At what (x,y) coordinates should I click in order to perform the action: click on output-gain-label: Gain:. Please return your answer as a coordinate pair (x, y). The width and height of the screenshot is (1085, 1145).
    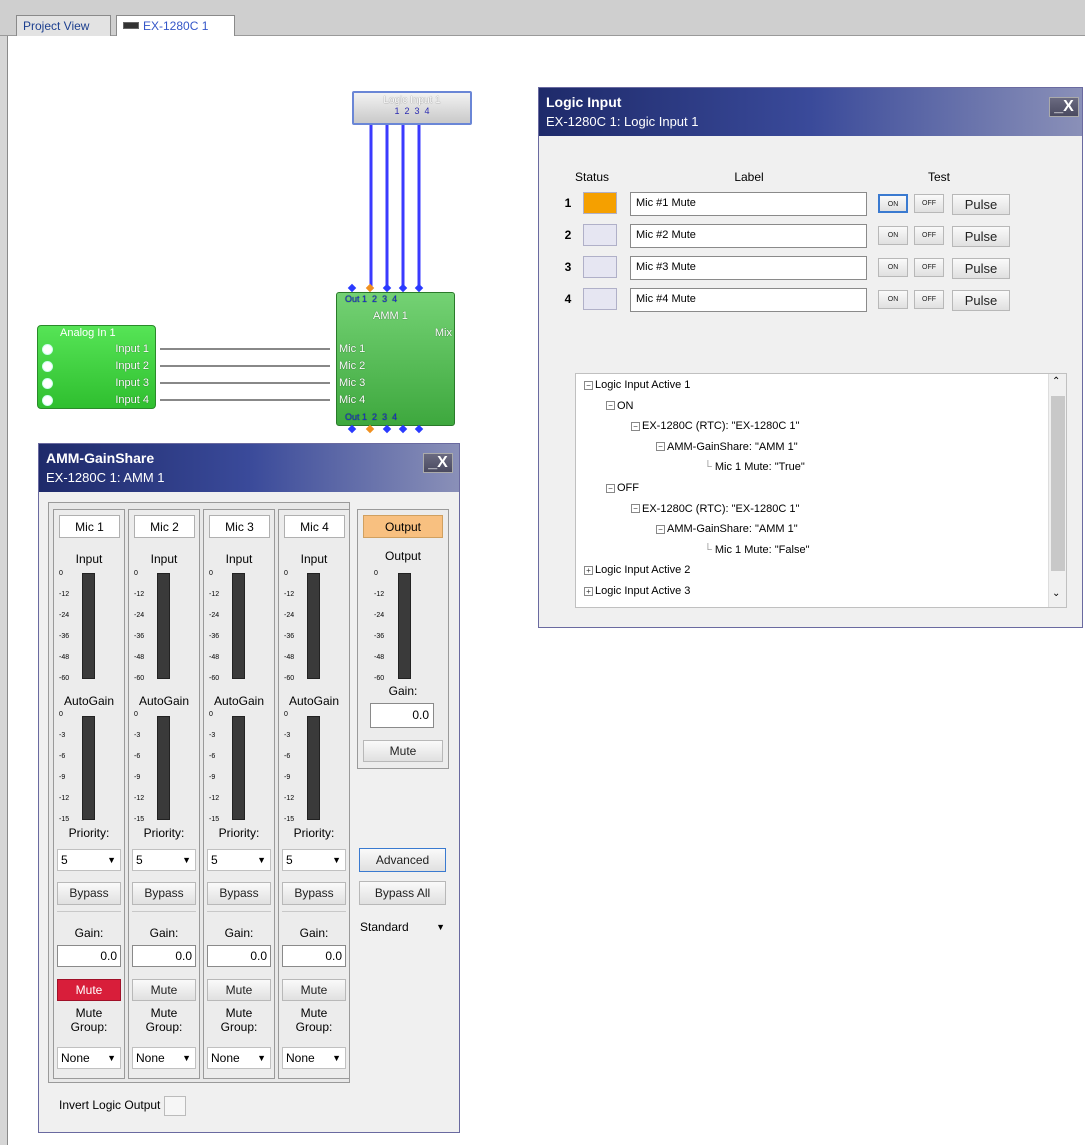
    Looking at the image, I should click on (403, 691).